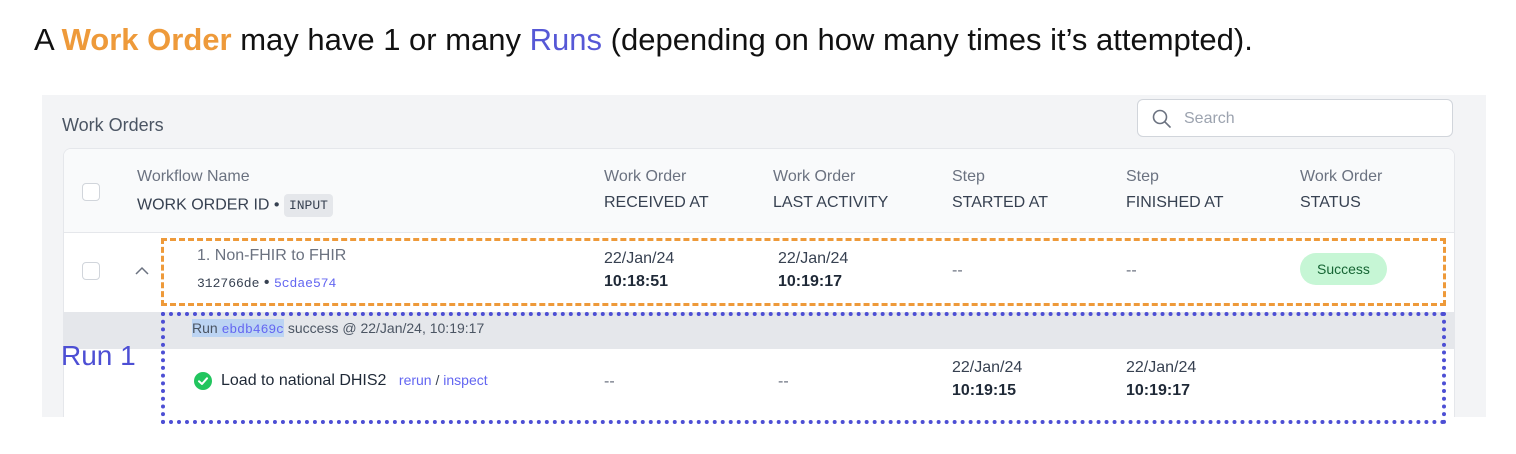  What do you see at coordinates (380, 39) in the screenshot?
I see `caption-middle: may have 1 or many` at bounding box center [380, 39].